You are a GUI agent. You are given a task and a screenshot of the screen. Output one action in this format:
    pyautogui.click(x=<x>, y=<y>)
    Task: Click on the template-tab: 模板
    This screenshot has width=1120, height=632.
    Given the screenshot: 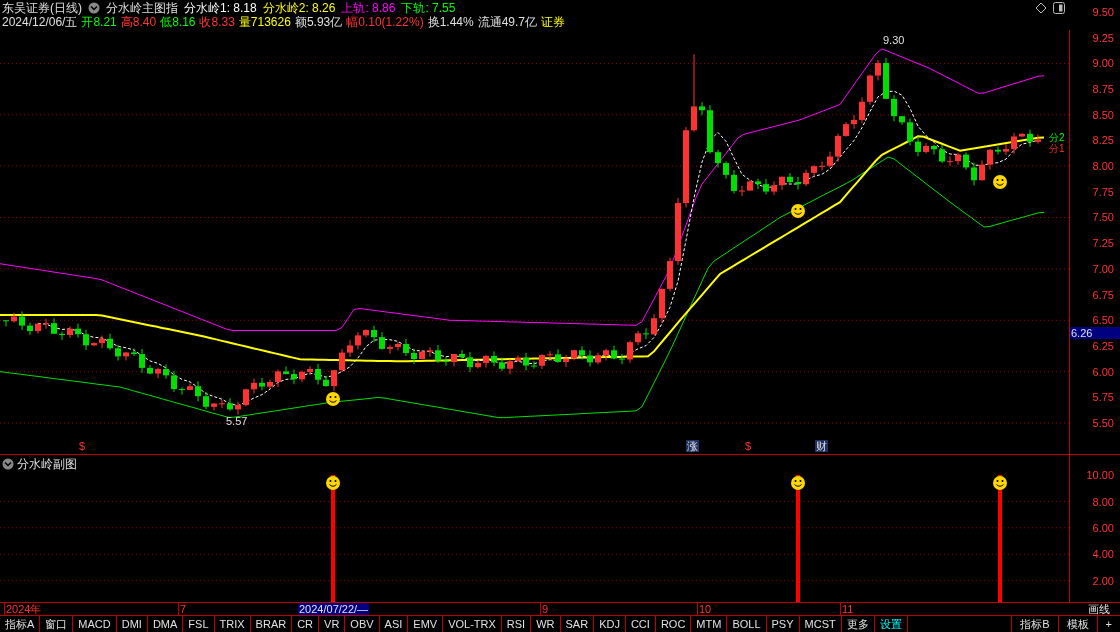 What is the action you would take?
    pyautogui.click(x=1077, y=624)
    